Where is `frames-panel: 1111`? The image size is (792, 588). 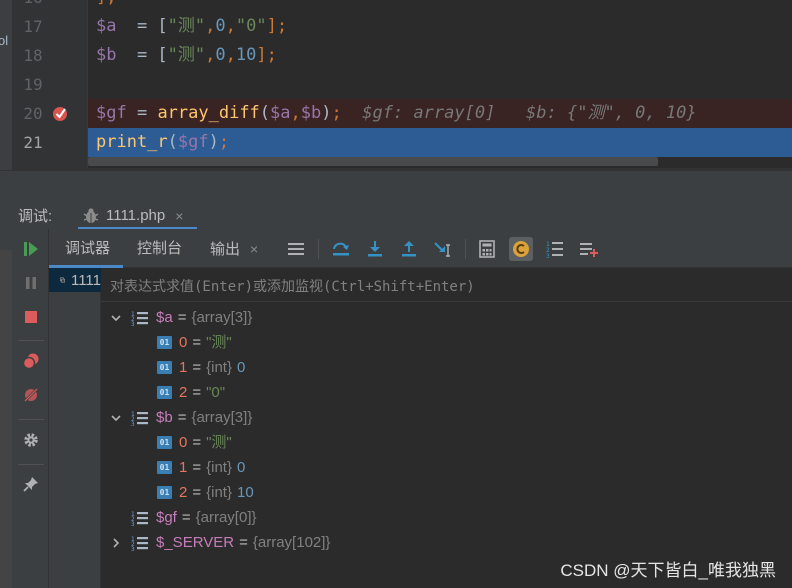 frames-panel: 1111 is located at coordinates (75, 428).